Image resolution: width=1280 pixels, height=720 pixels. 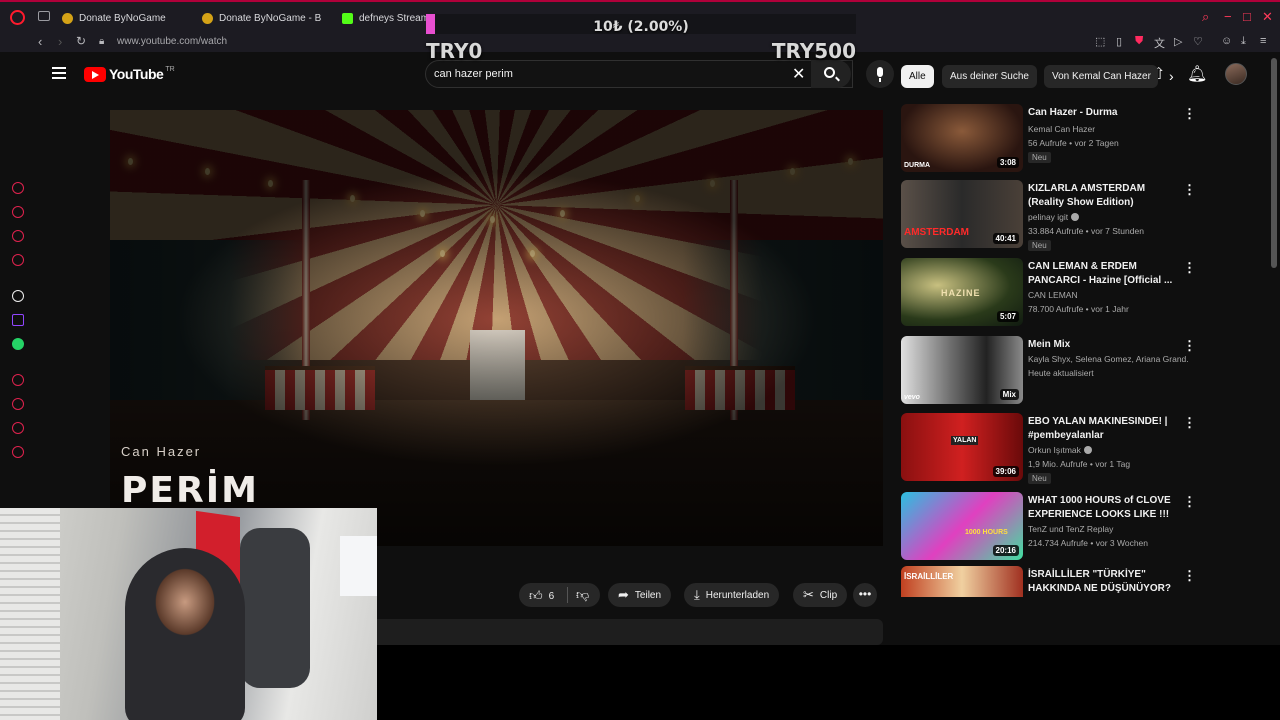 What do you see at coordinates (1197, 74) in the screenshot?
I see `notifications-bell-icon: 🔔︎` at bounding box center [1197, 74].